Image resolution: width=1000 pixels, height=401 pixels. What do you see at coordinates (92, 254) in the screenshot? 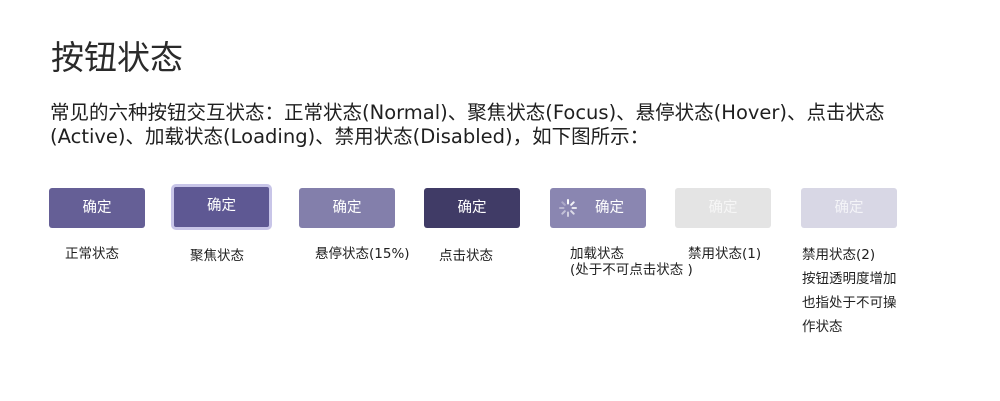
I see `caption-normal: 正常状态` at bounding box center [92, 254].